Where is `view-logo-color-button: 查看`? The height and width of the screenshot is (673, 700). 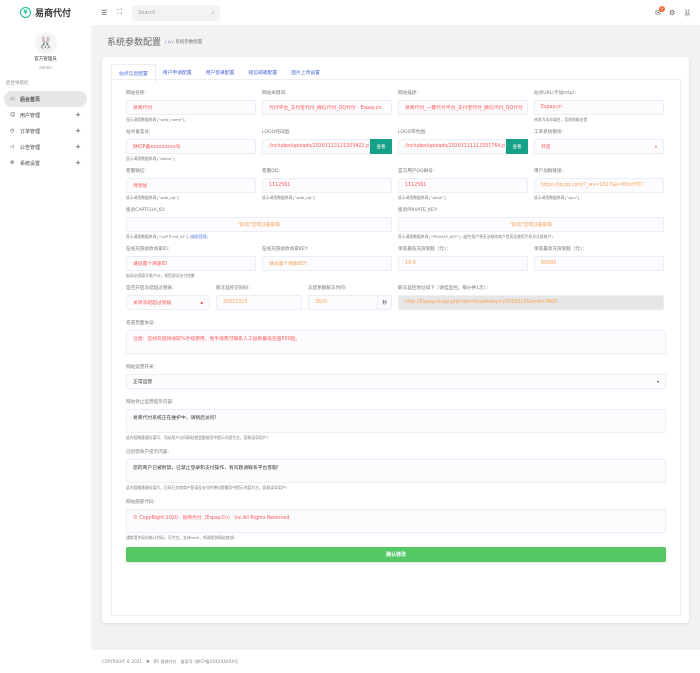
view-logo-color-button: 查看 is located at coordinates (517, 146).